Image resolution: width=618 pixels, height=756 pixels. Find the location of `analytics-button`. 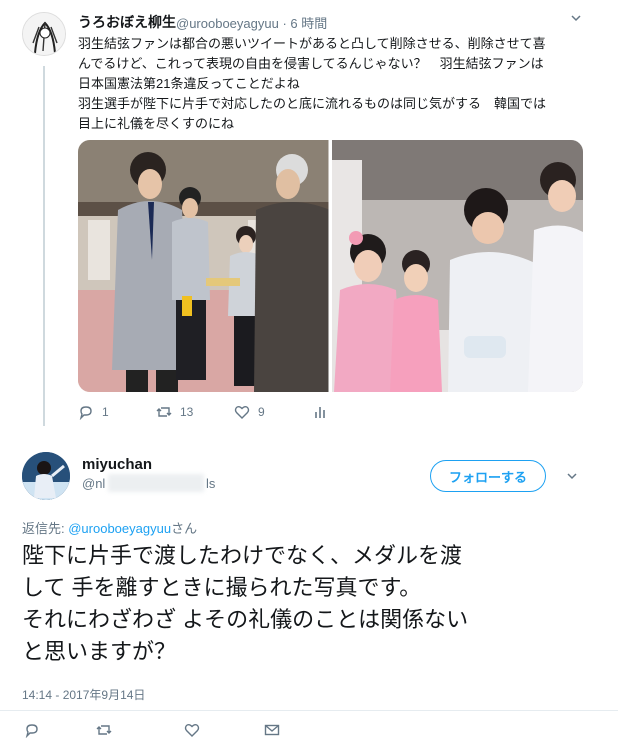

analytics-button is located at coordinates (320, 412).